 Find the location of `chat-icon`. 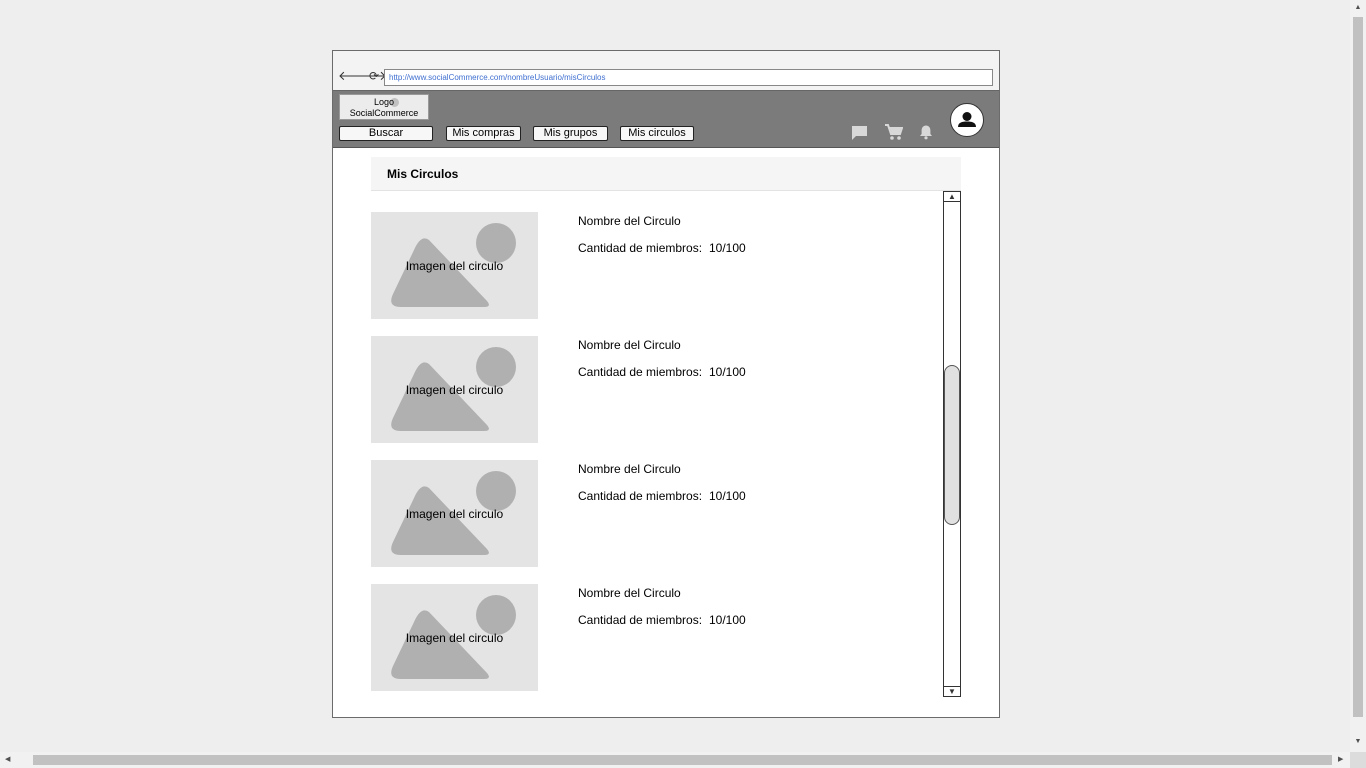

chat-icon is located at coordinates (859, 133).